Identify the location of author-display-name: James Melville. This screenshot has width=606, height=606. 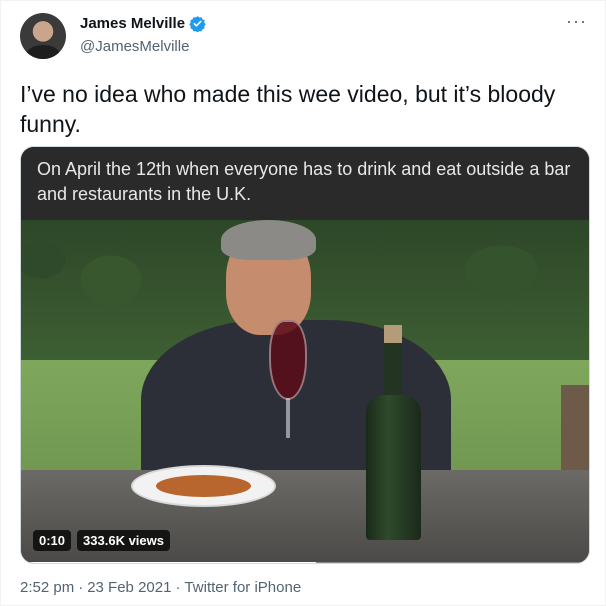
(132, 23).